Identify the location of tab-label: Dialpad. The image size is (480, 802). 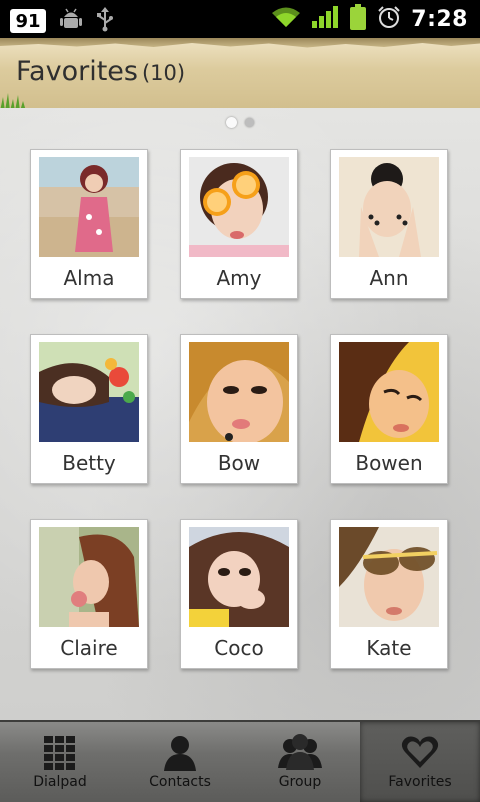
(60, 782).